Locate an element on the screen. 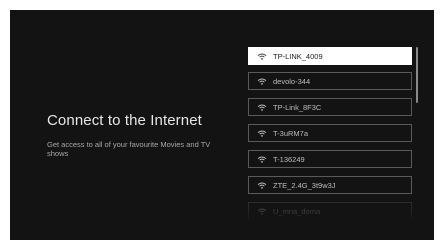 The height and width of the screenshot is (250, 444). wifi-network-item: T-136249 is located at coordinates (330, 159).